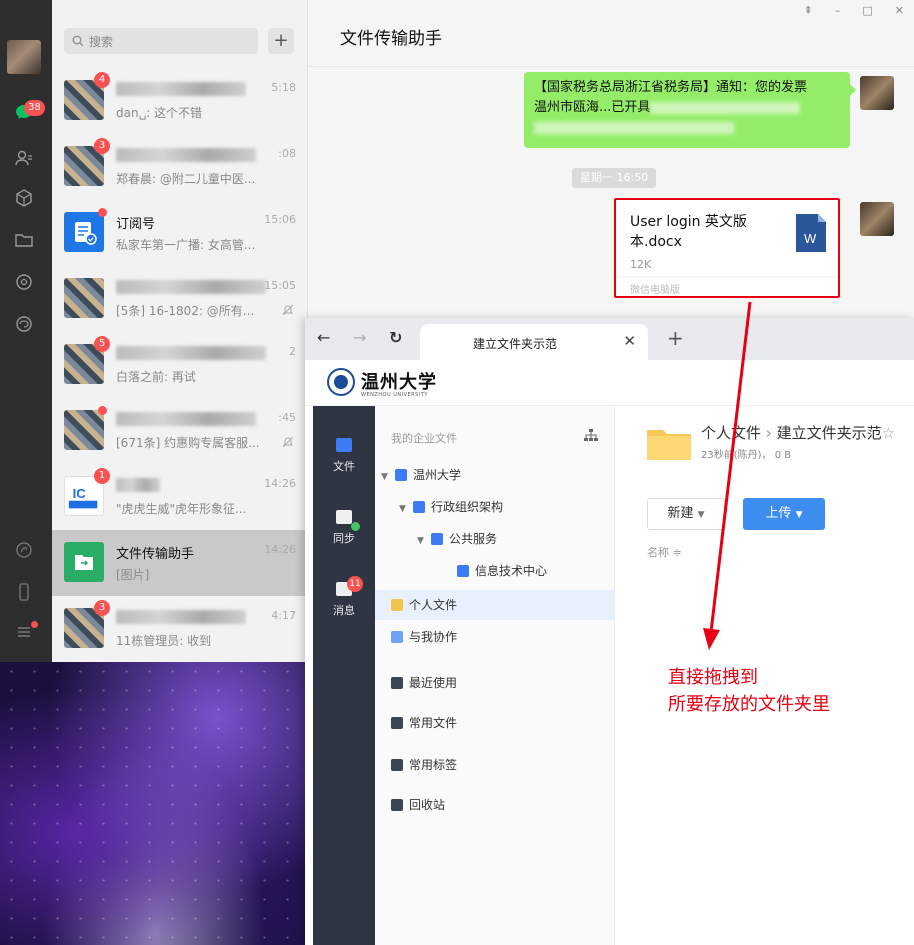 The height and width of the screenshot is (945, 914). I want to click on org-chart-icon, so click(591, 435).